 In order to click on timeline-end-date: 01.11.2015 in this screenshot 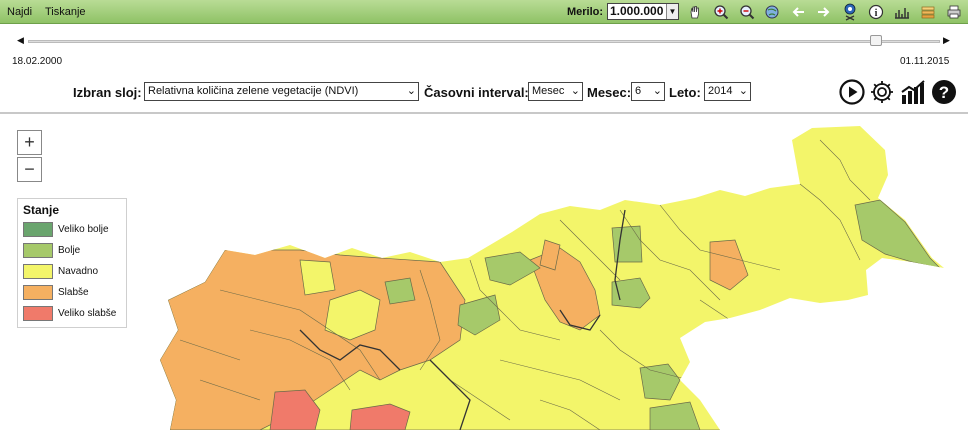, I will do `click(925, 61)`.